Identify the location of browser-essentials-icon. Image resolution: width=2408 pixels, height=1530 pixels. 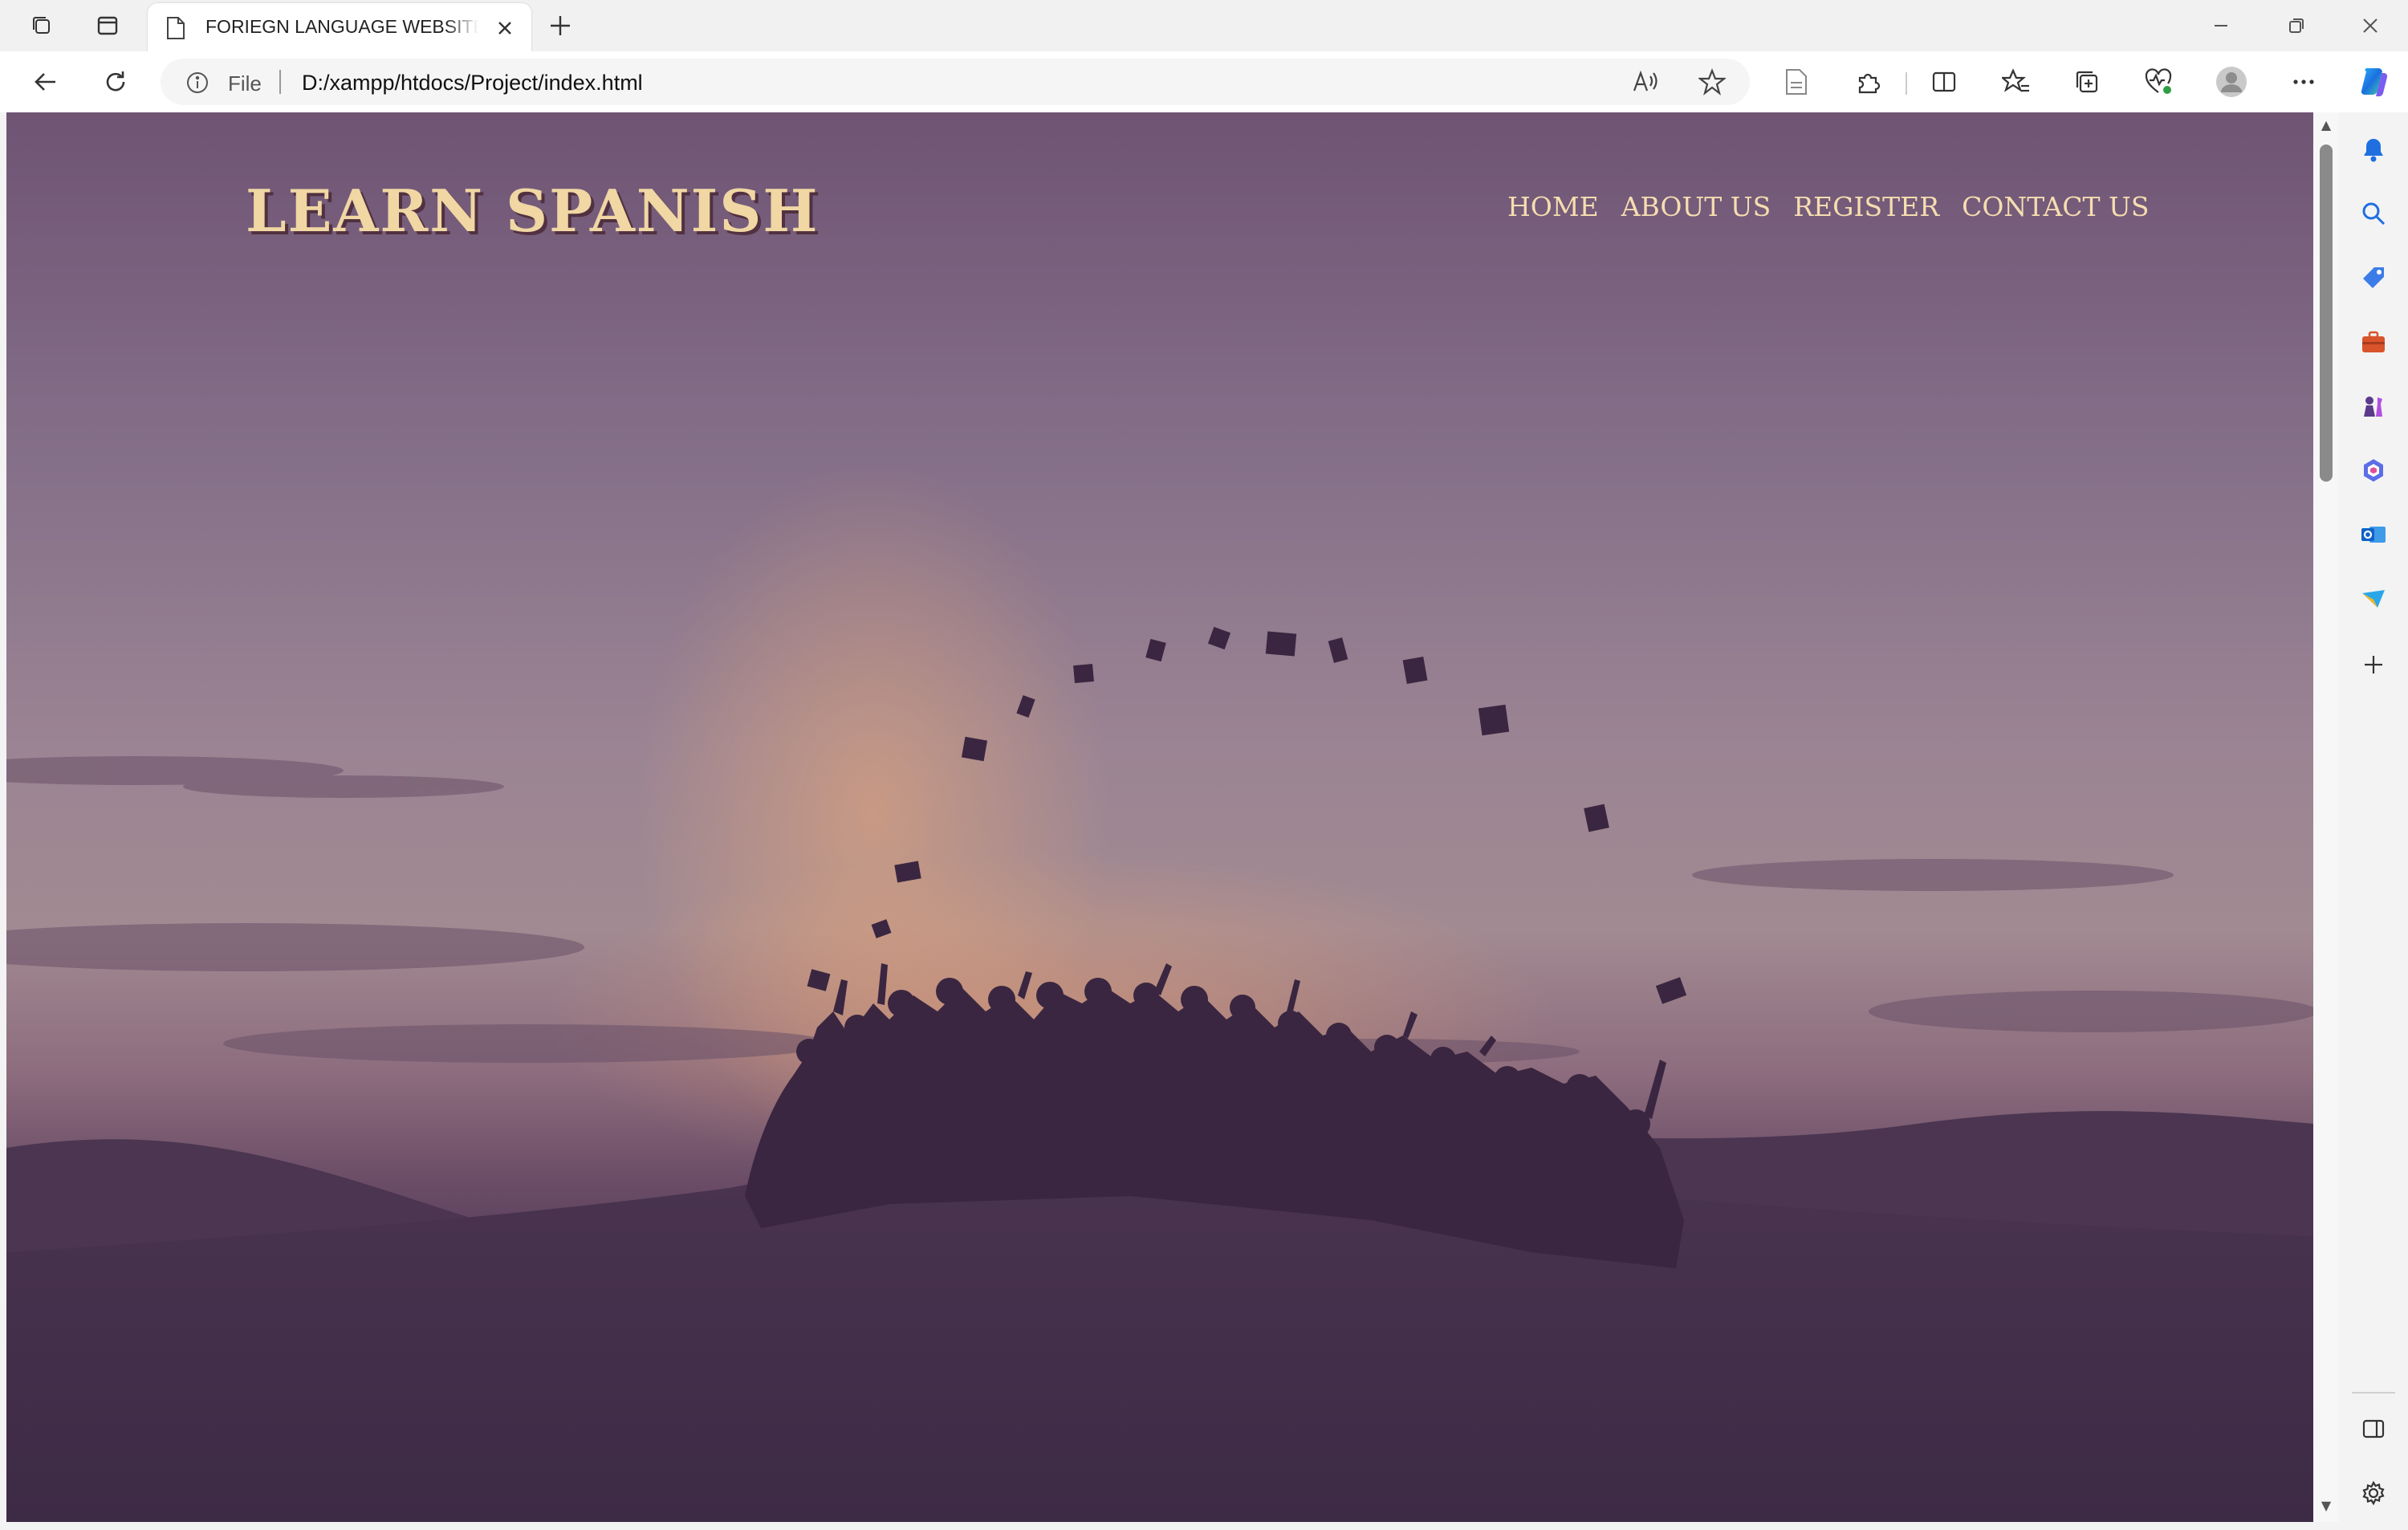
(2159, 82).